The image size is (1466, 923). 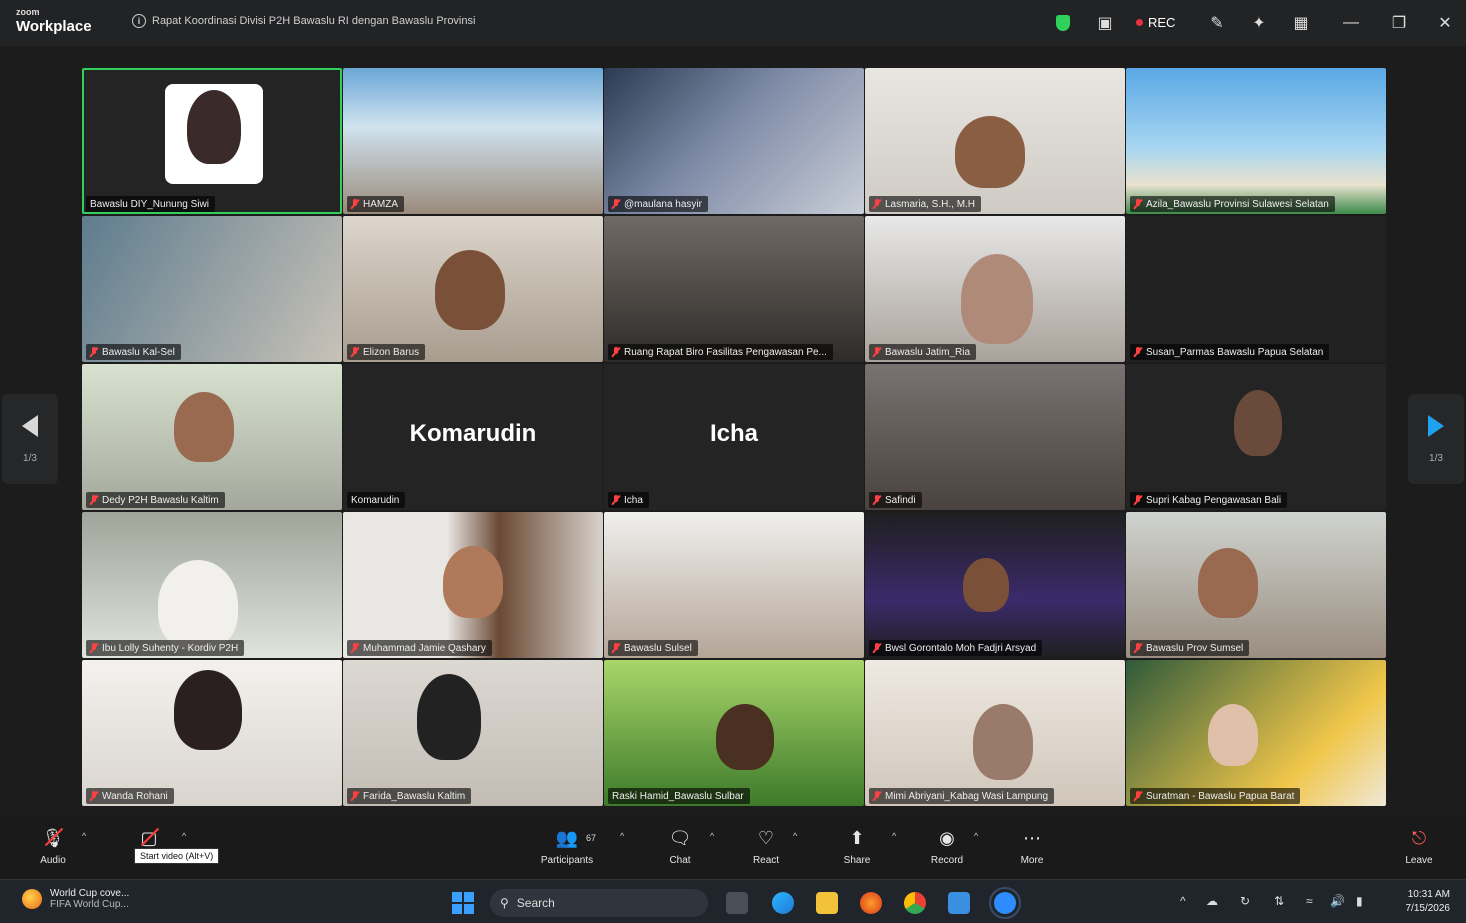 What do you see at coordinates (155, 500) in the screenshot?
I see `participant-name-label: Dedy P2H Bawaslu Kaltim` at bounding box center [155, 500].